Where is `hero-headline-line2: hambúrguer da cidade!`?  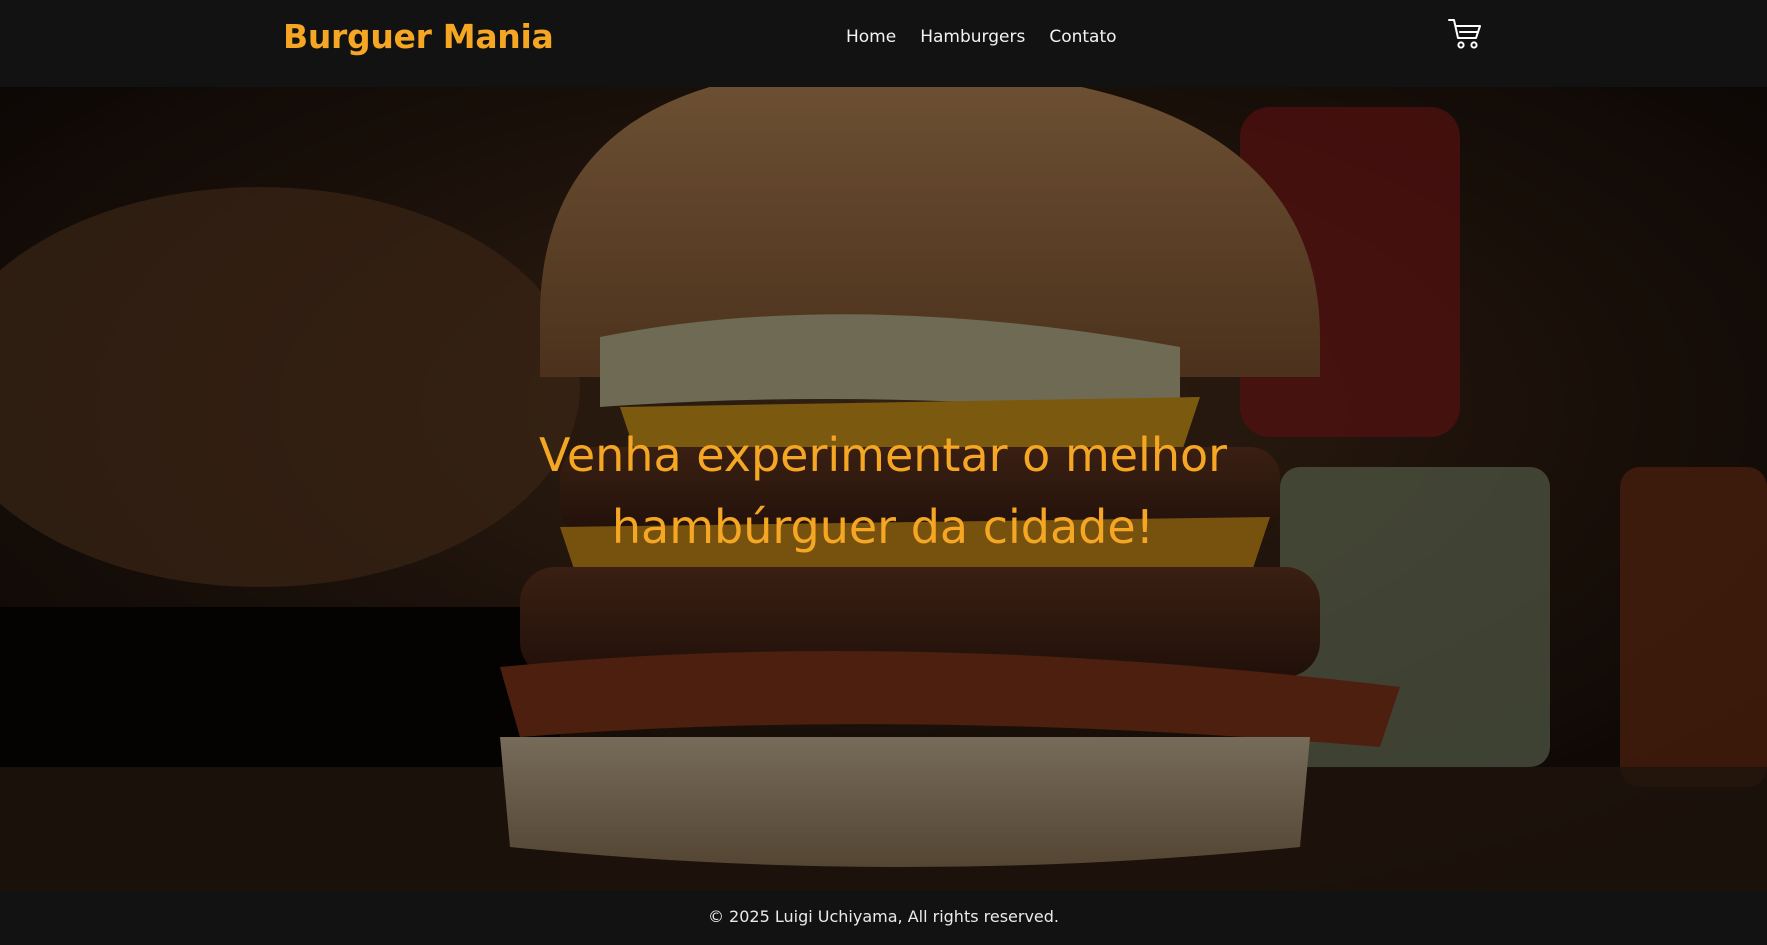
hero-headline-line2: hambúrguer da cidade! is located at coordinates (883, 527).